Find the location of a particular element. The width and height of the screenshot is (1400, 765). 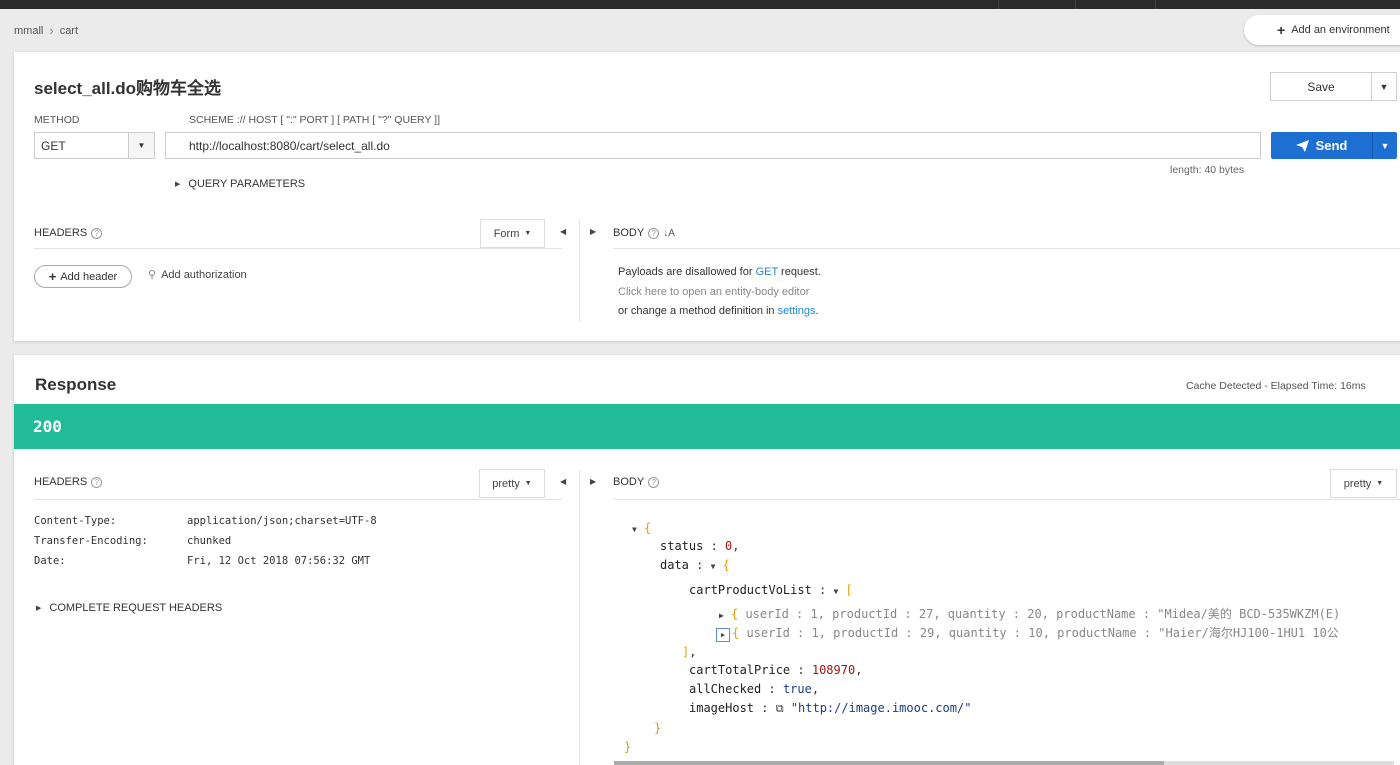

horizontal-scrollbar is located at coordinates (1004, 763).